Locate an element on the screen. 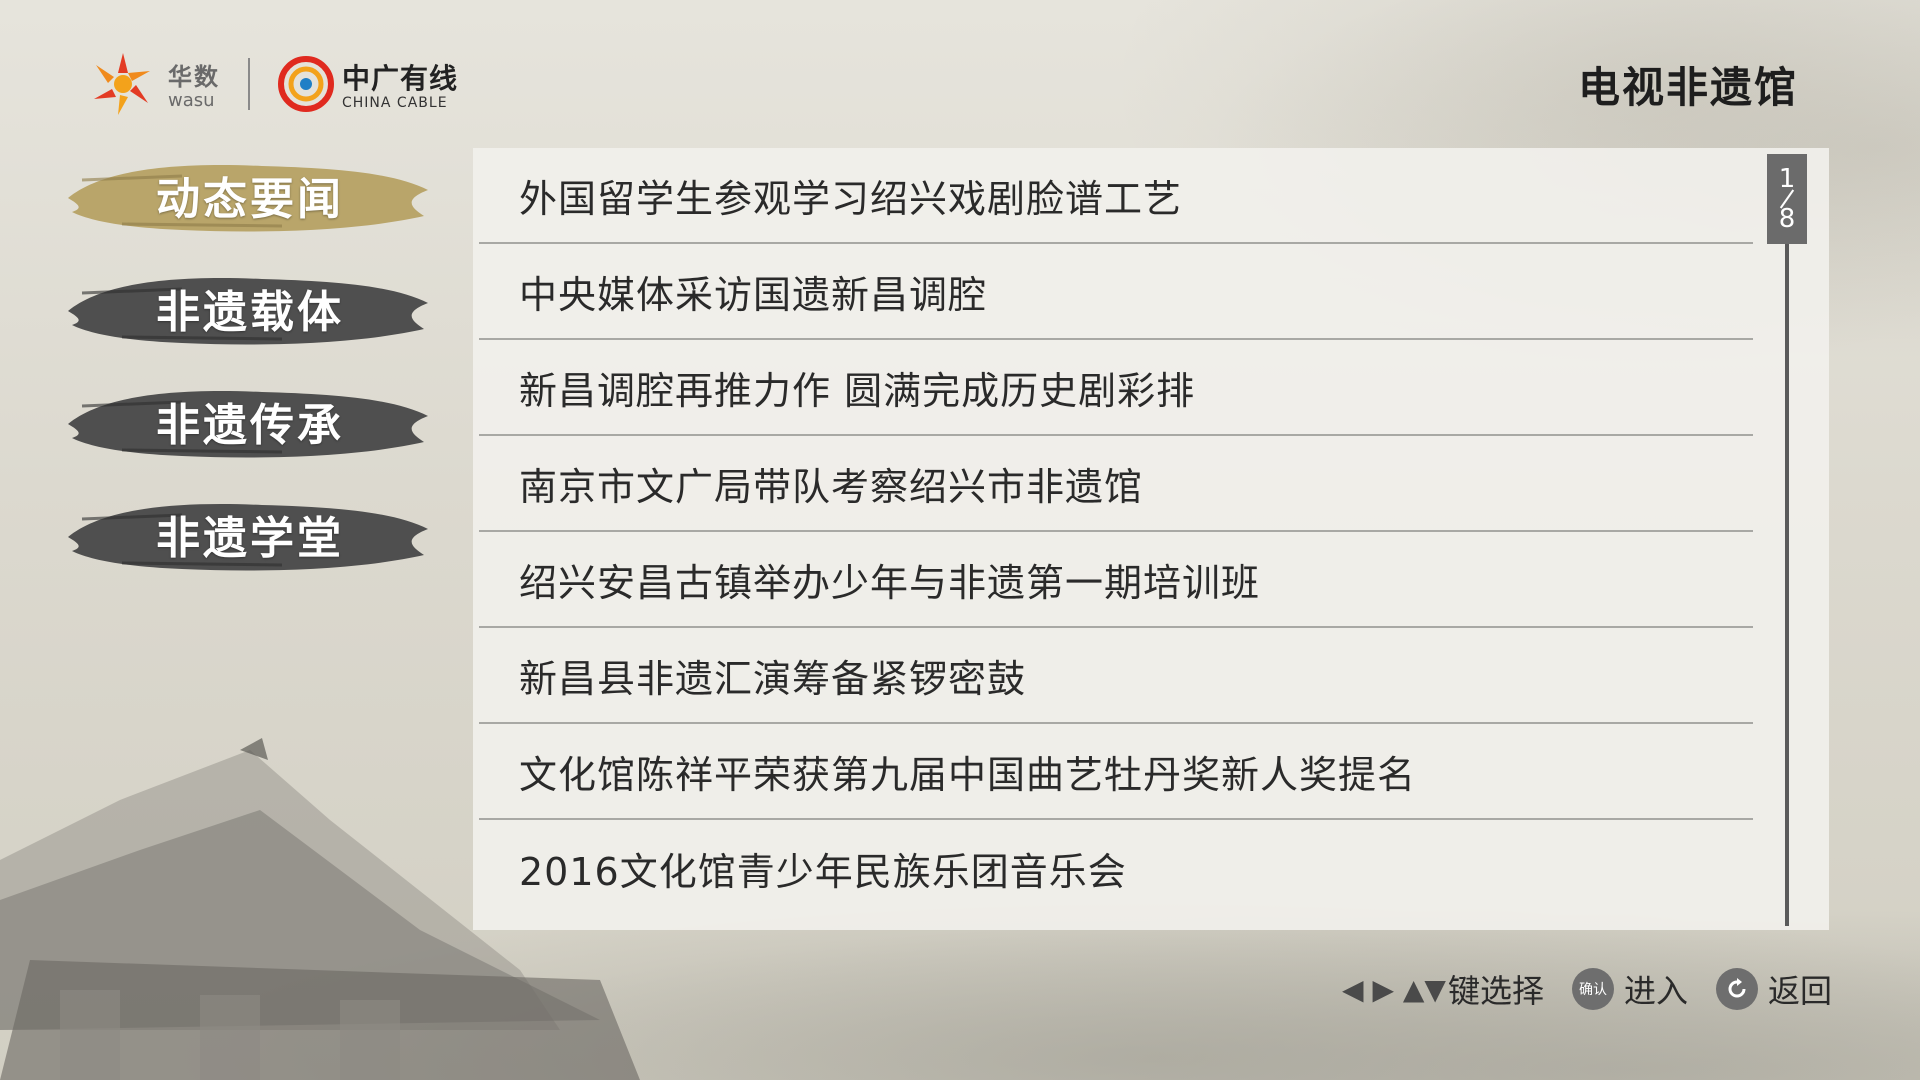 The image size is (1920, 1080). wasu-name-en: wasu is located at coordinates (191, 100).